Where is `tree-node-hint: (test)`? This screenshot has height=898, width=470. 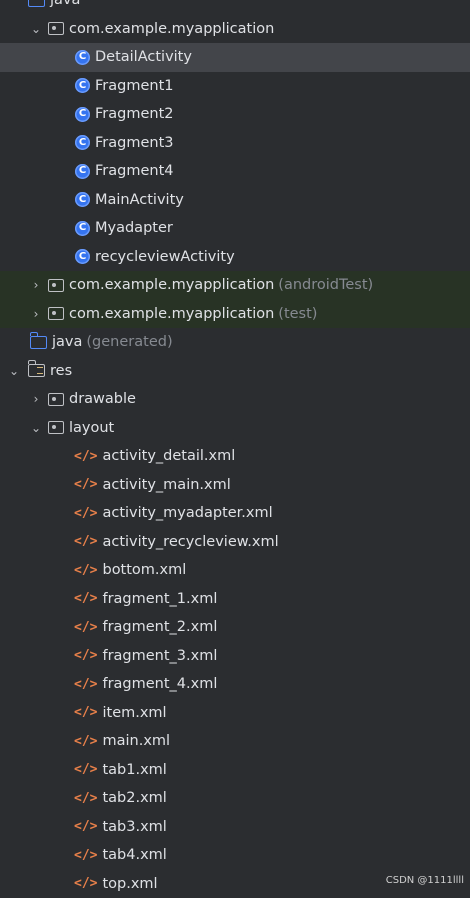 tree-node-hint: (test) is located at coordinates (297, 314).